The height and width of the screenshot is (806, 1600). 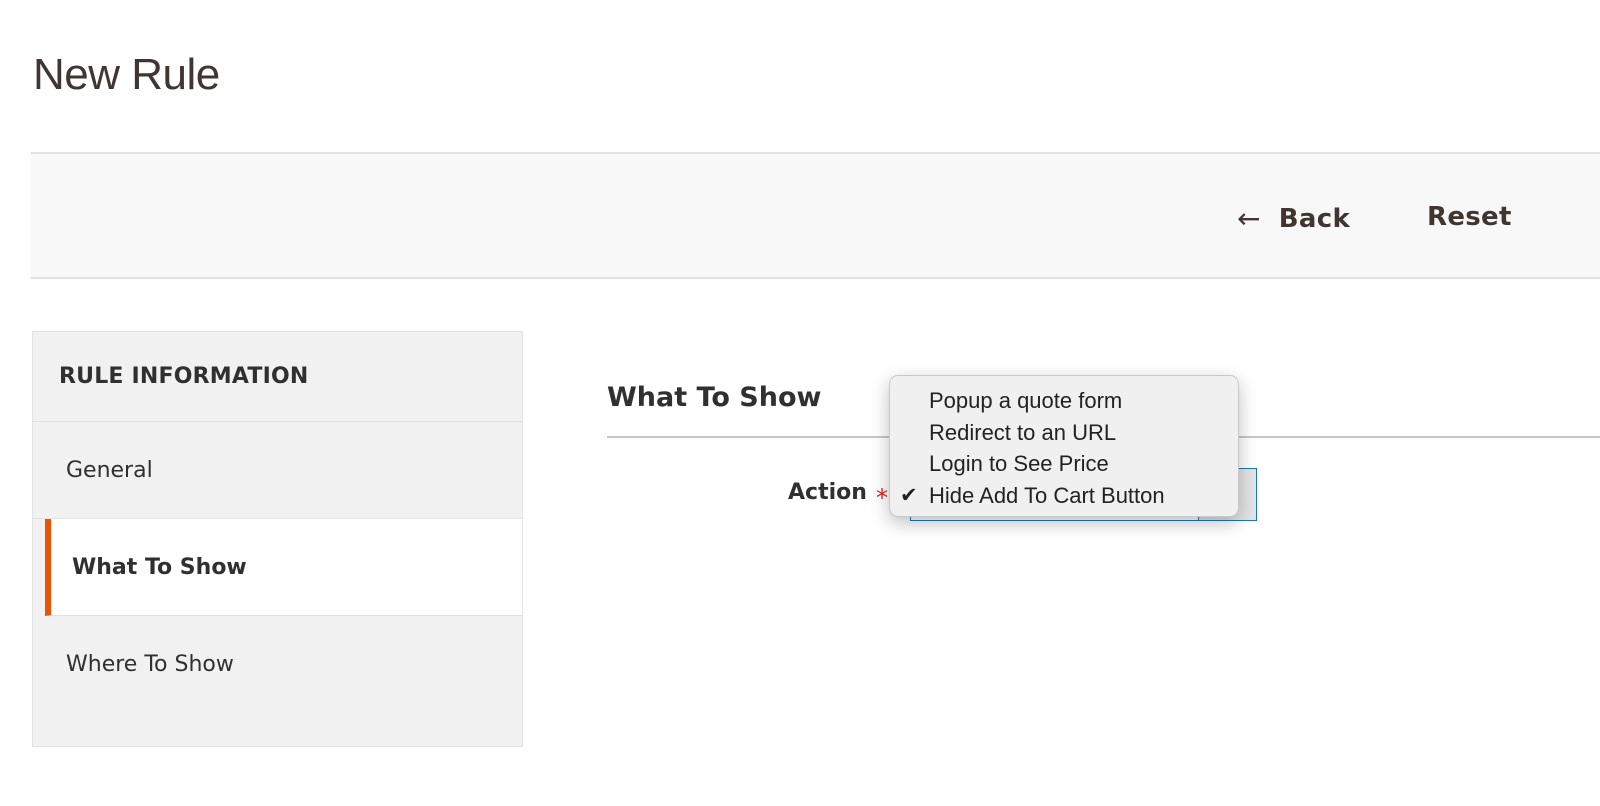 What do you see at coordinates (1469, 217) in the screenshot?
I see `reset-button: Reset` at bounding box center [1469, 217].